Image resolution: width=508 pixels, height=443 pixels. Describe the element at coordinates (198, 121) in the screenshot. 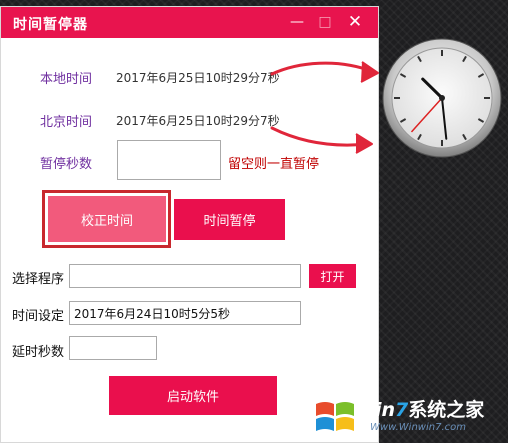

I see `beijing-time-value: 2017年6月25日10时29分7秒` at that location.